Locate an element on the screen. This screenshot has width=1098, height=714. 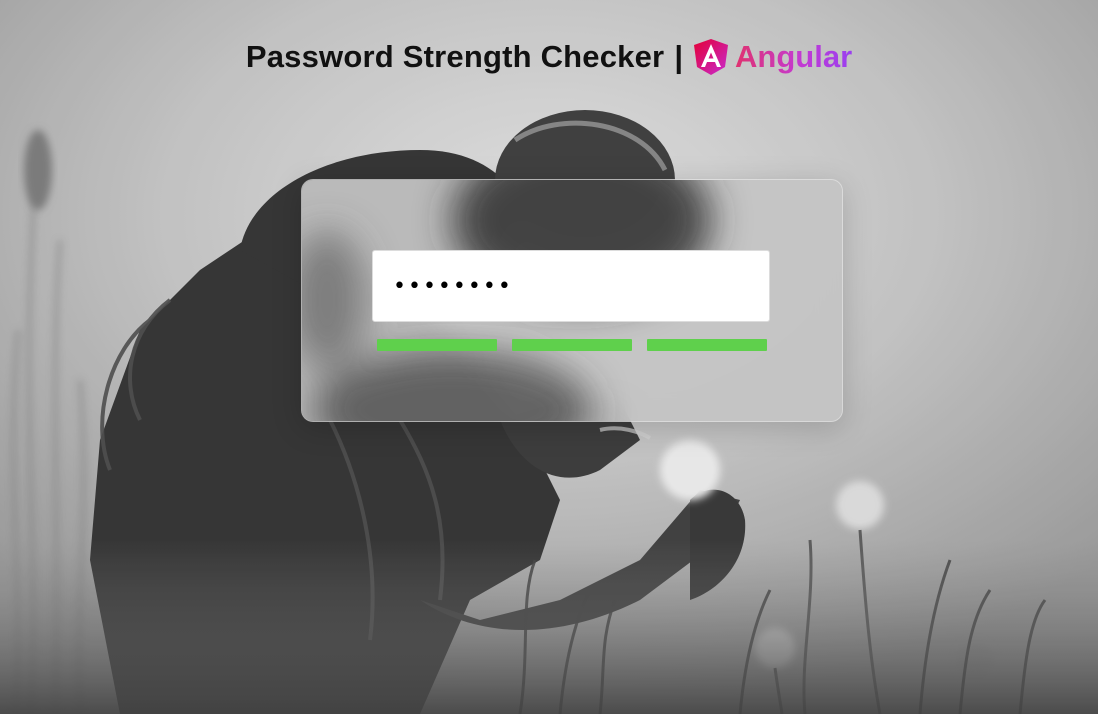
angular-brand: Angular is located at coordinates (772, 57).